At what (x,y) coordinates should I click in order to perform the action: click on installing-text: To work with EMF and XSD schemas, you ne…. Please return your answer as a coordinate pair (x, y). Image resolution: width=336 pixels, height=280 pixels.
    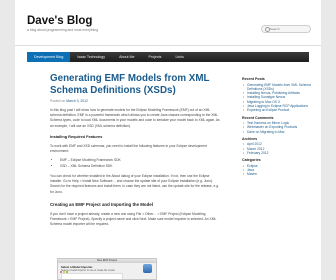
    Looking at the image, I should click on (128, 148).